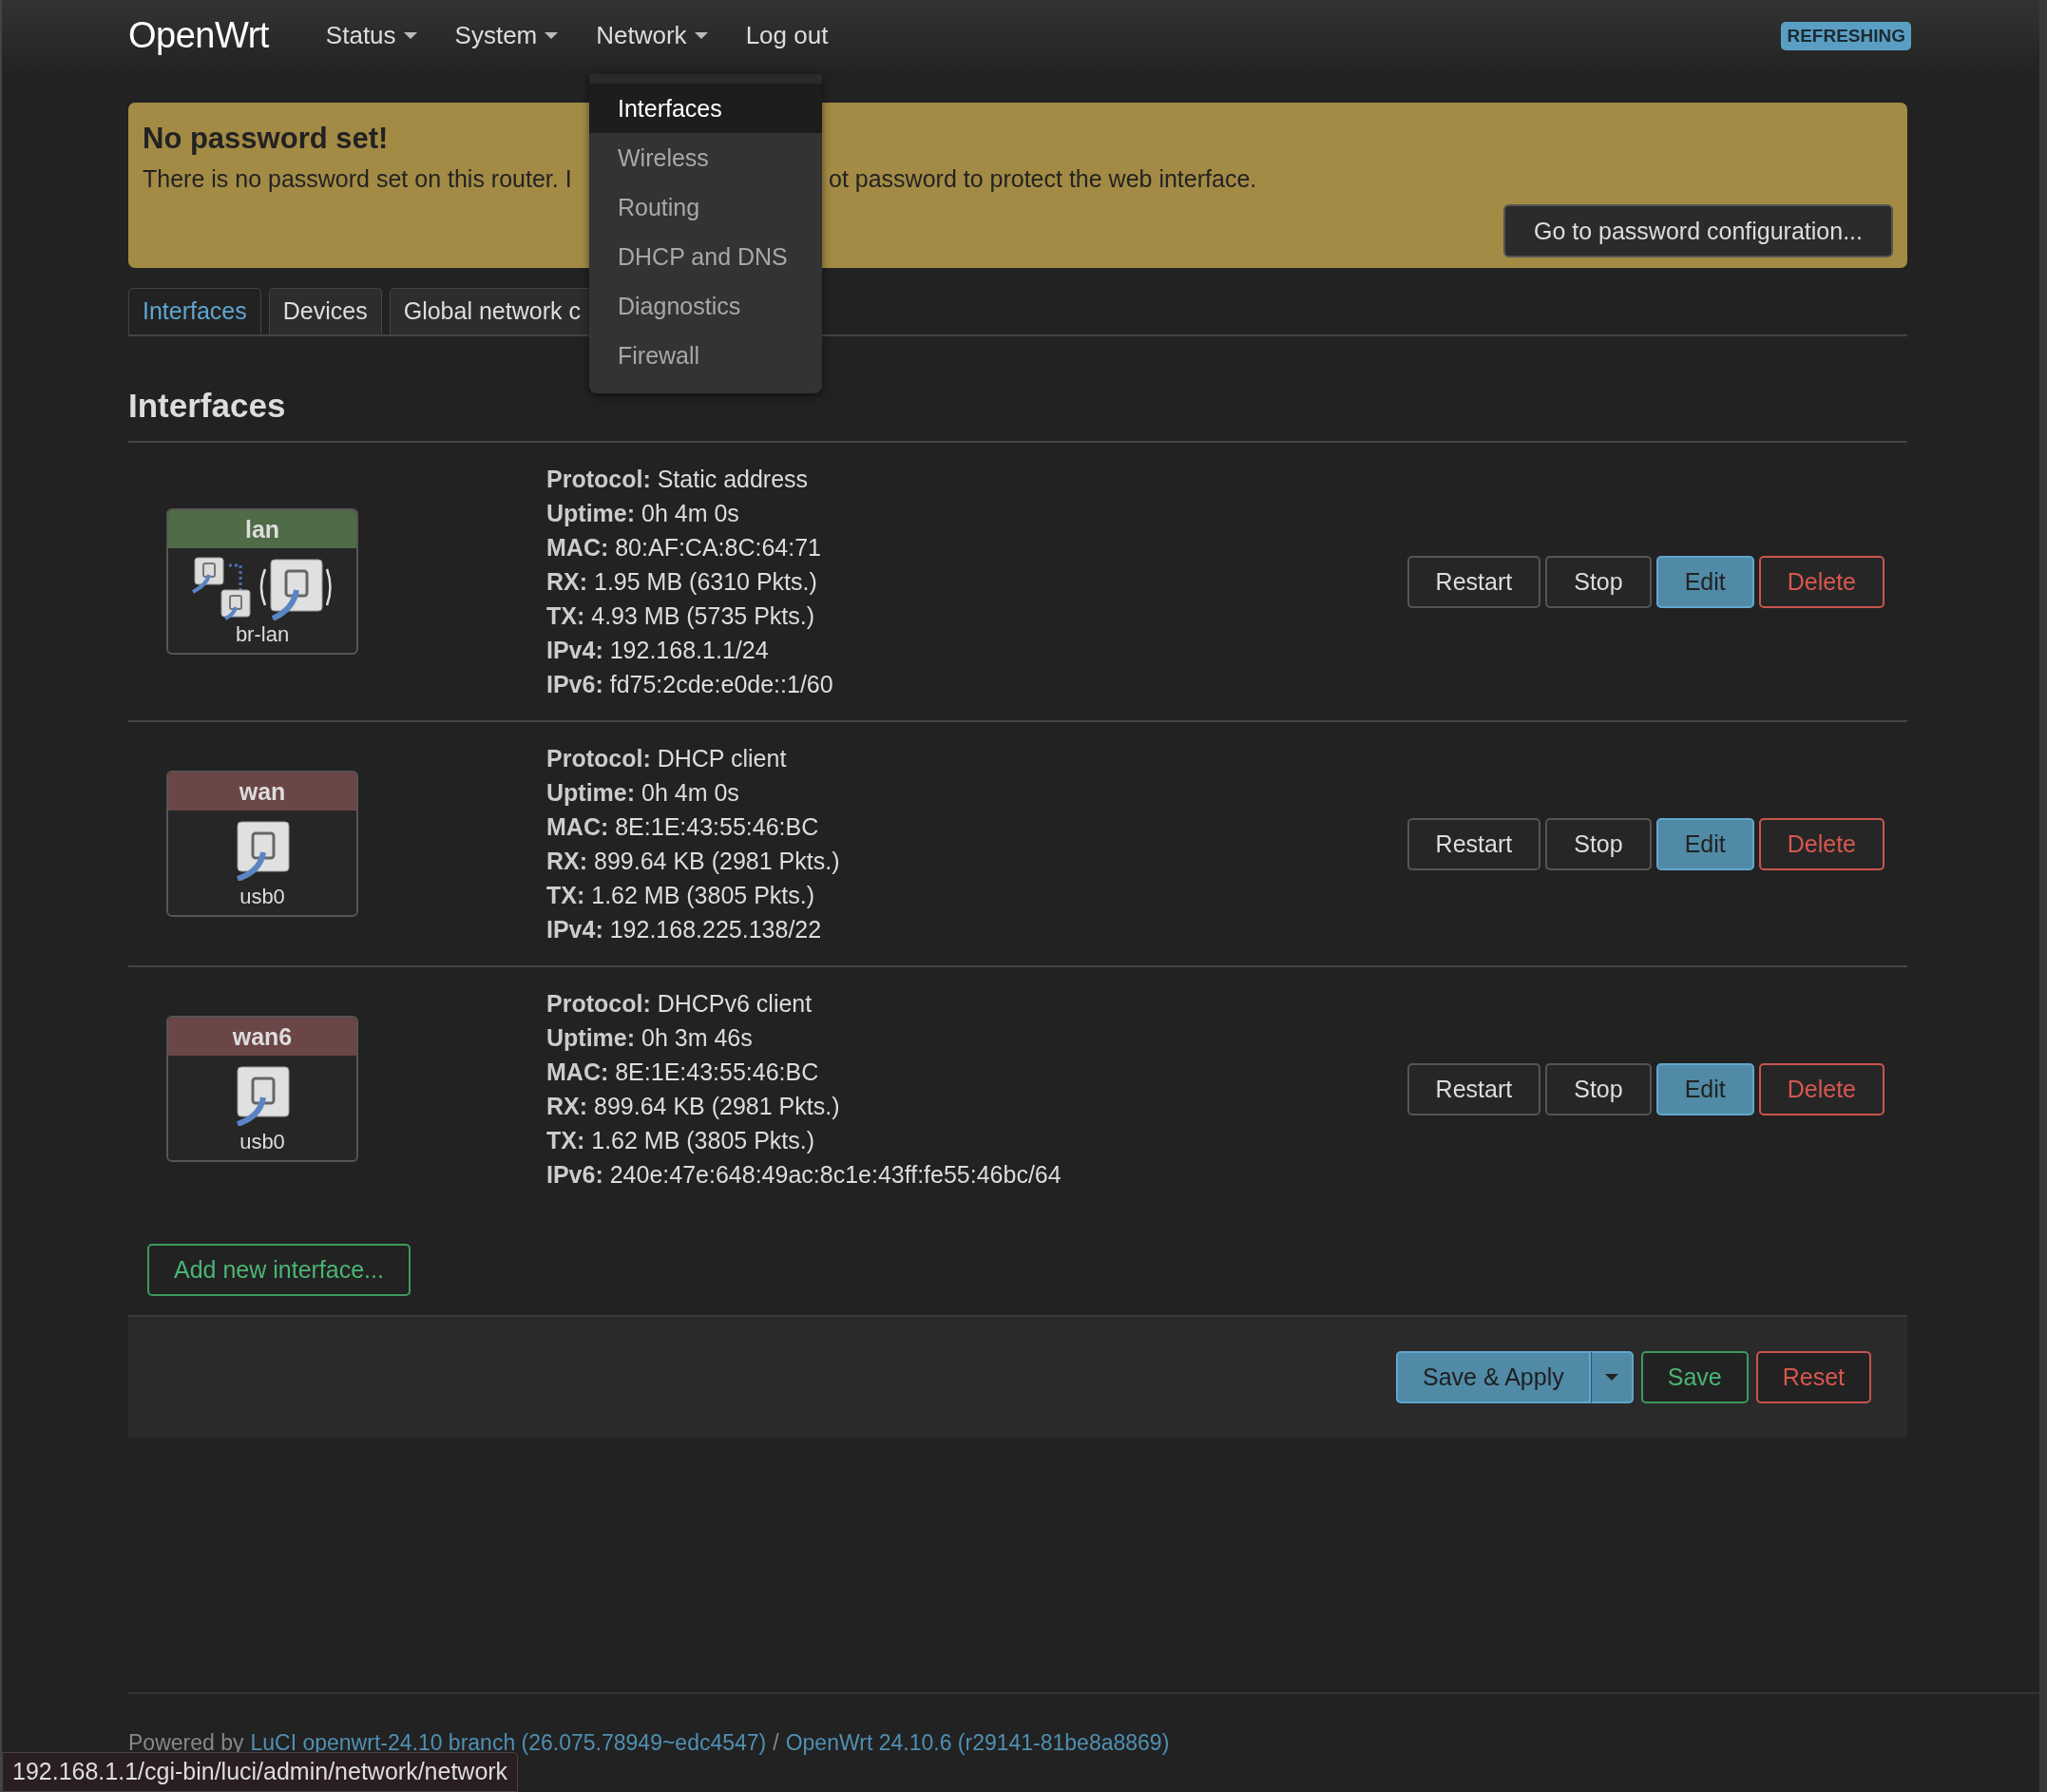  I want to click on detail-line: IPv6: 240e:47e:648:49ac:8c1e:43ff:fe55:46bc/64, so click(804, 1175).